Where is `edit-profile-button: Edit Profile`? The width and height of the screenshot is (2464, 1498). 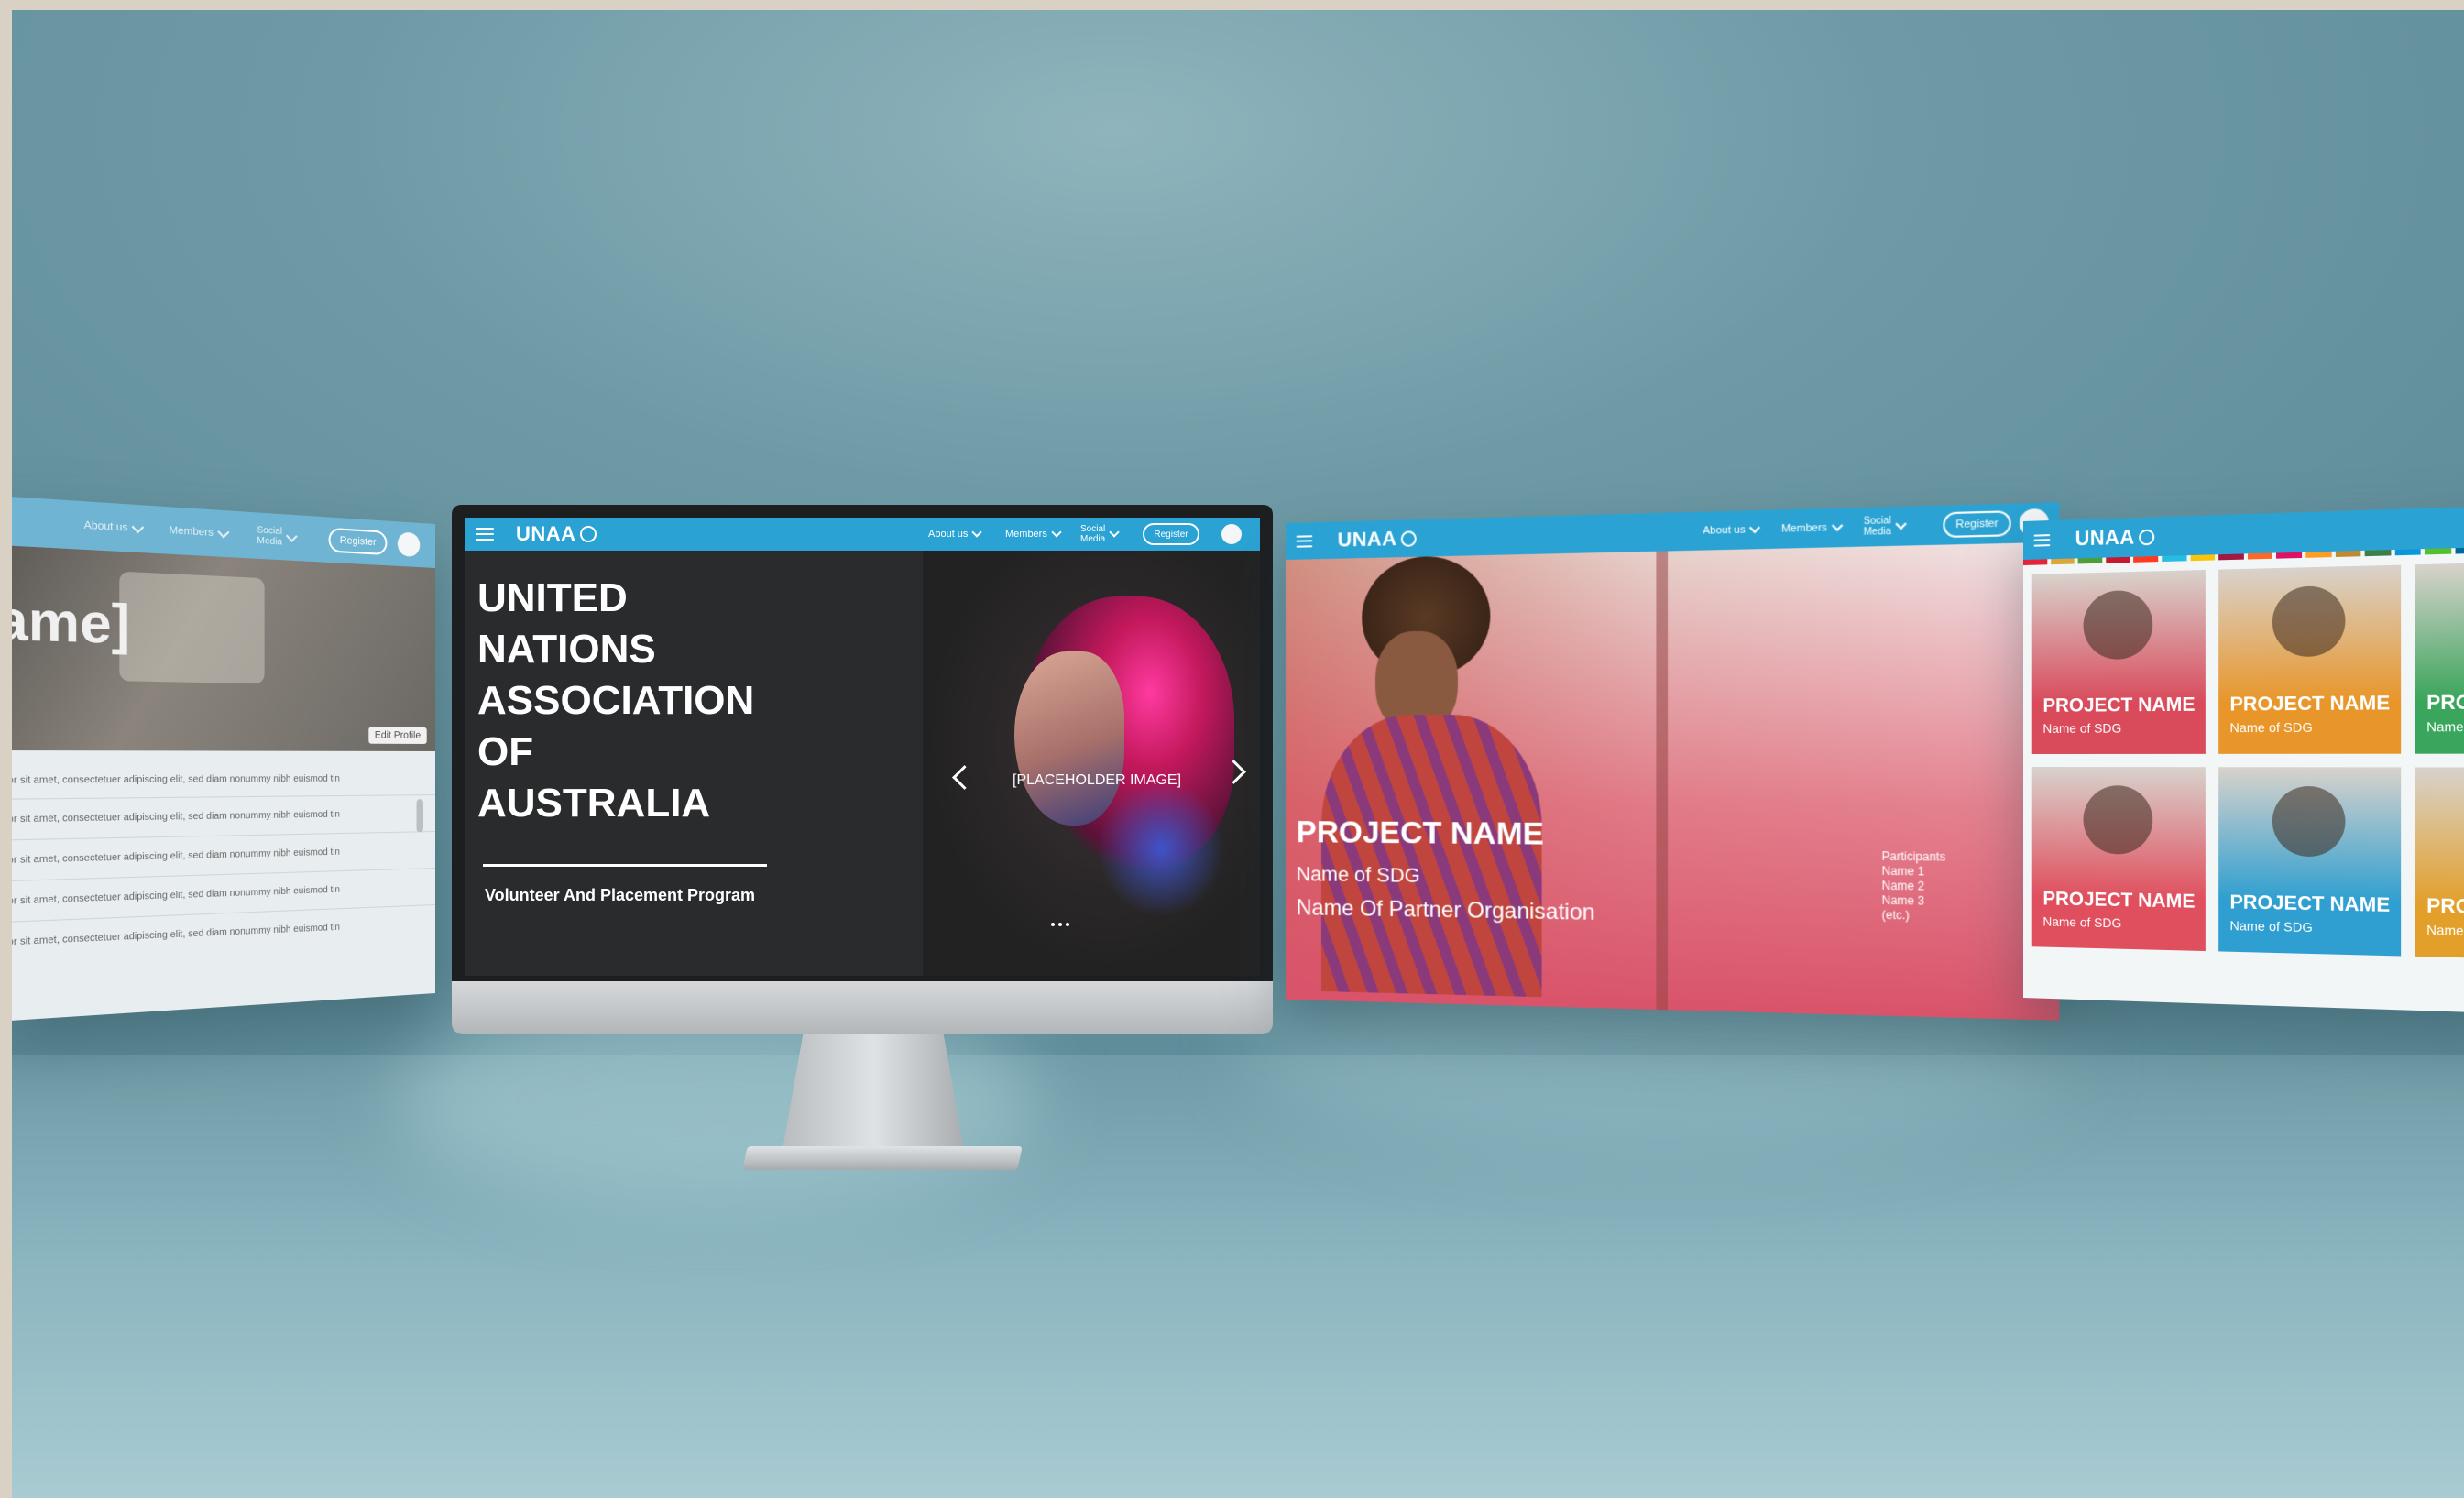
edit-profile-button: Edit Profile is located at coordinates (397, 735).